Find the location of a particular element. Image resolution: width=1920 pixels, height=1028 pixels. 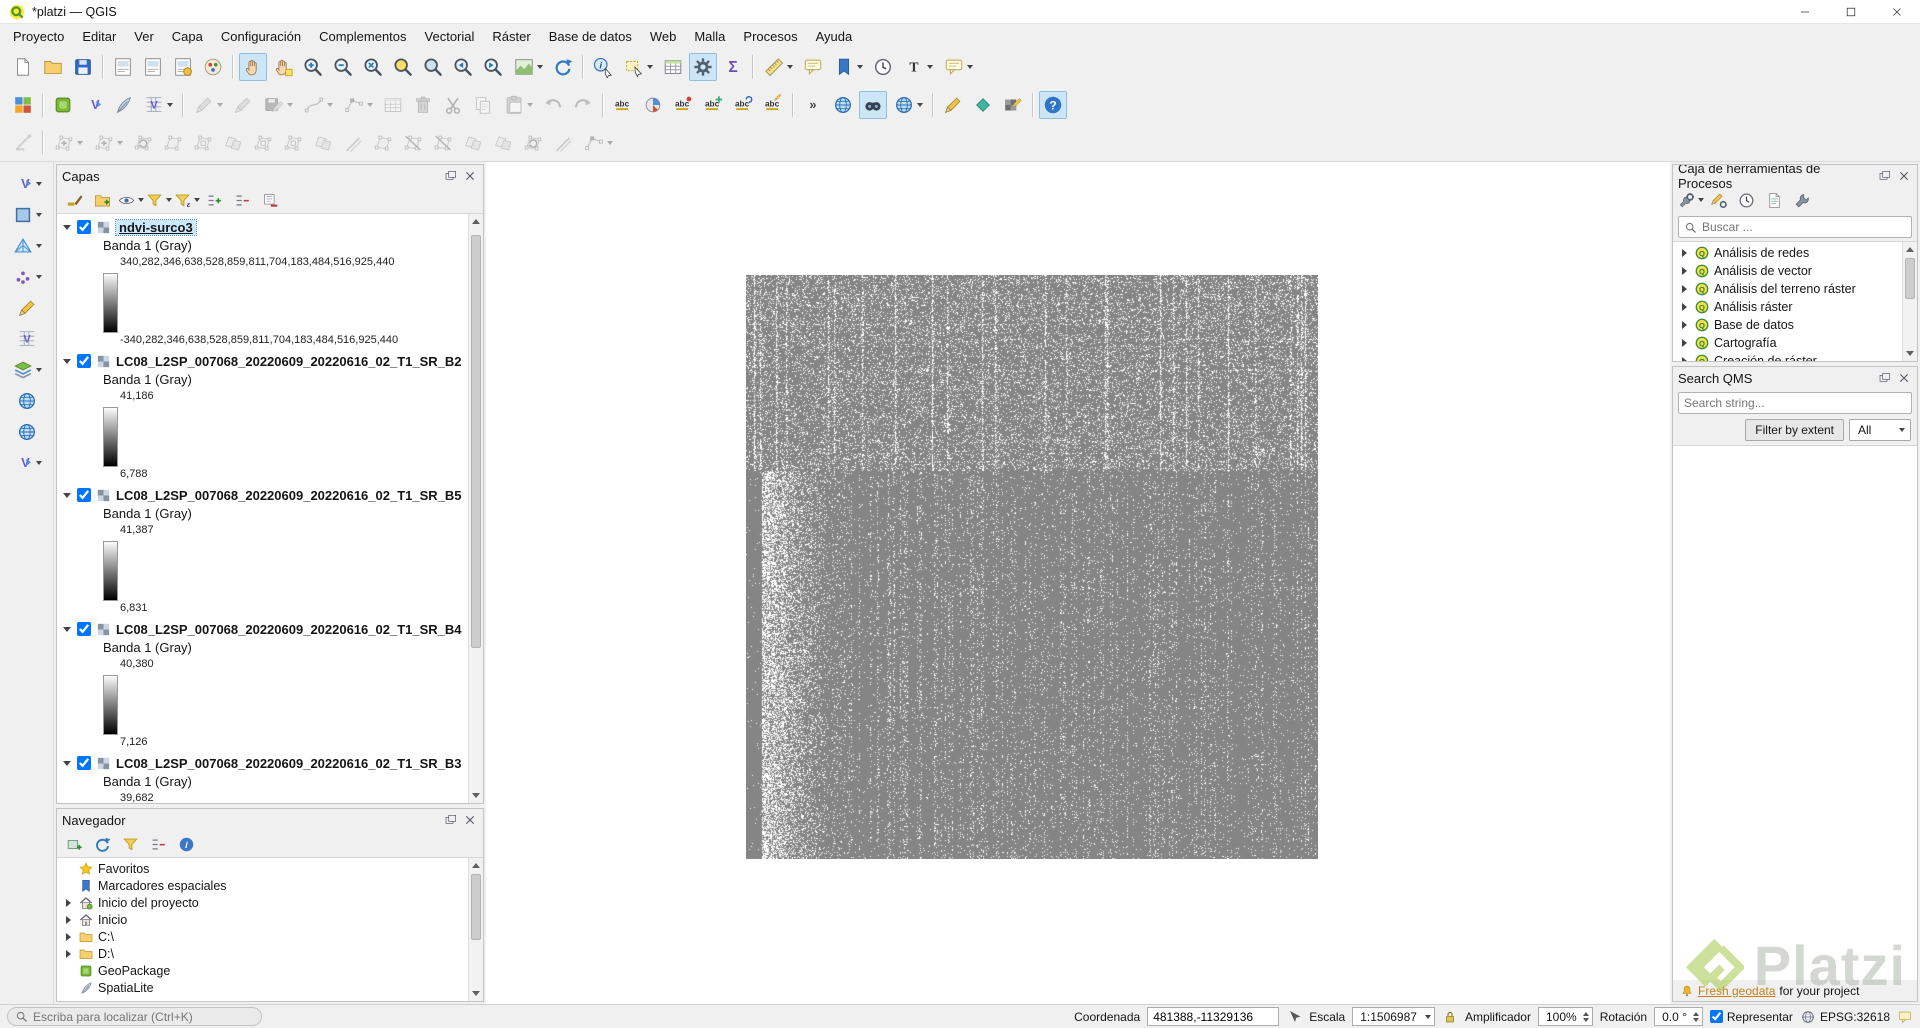

new-virtual-layer-button: V is located at coordinates (158, 105).